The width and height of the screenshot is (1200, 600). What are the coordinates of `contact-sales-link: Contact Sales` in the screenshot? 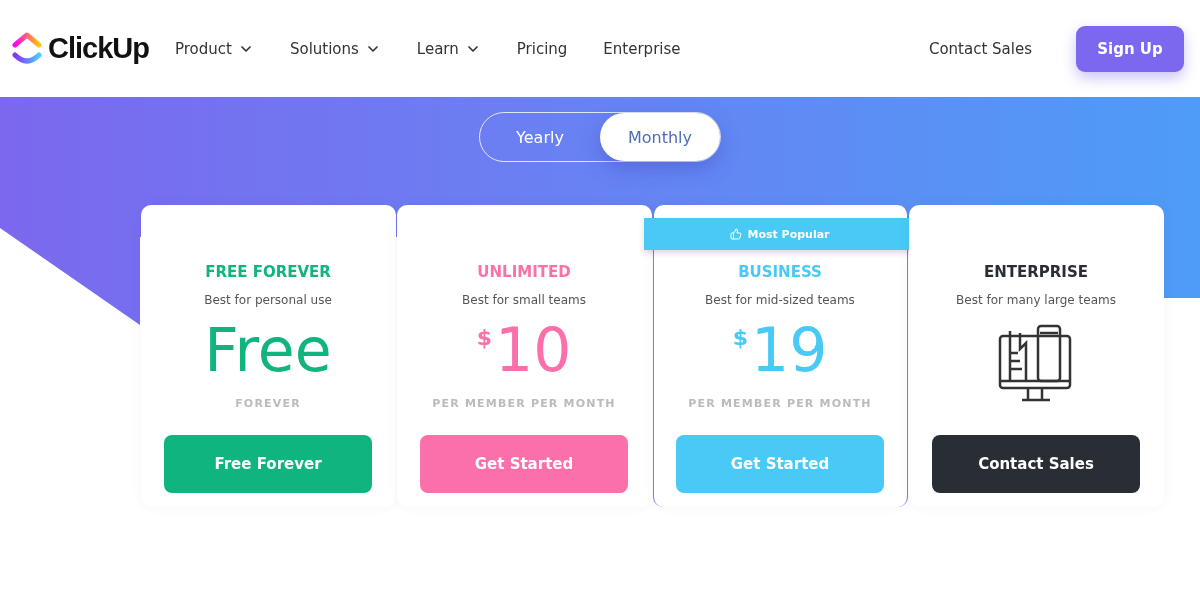 It's located at (980, 48).